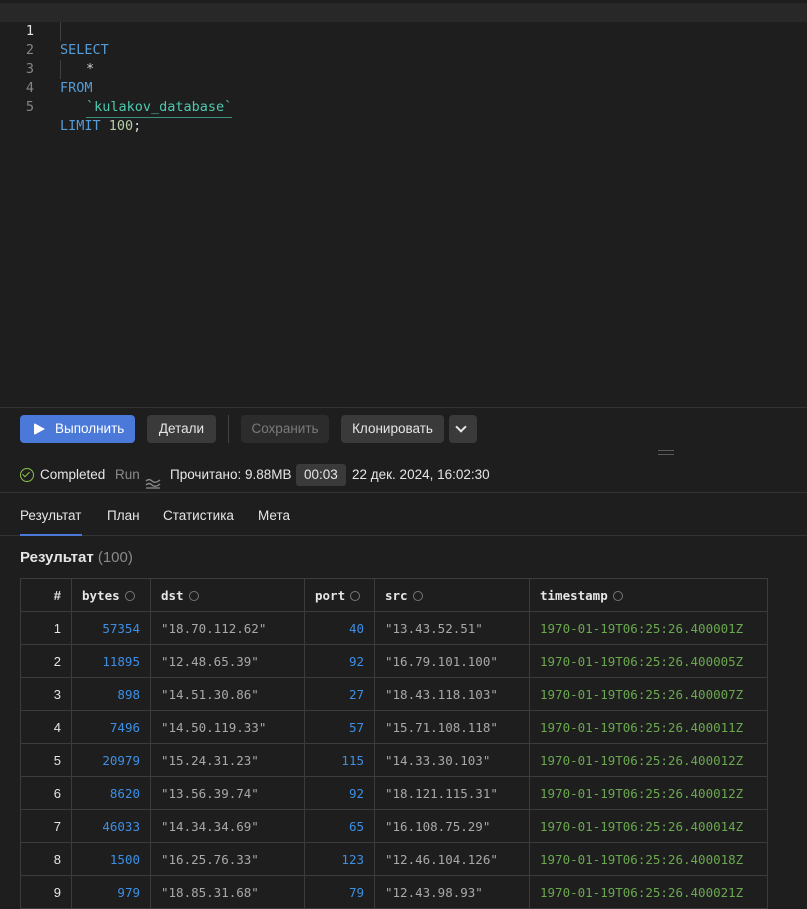  I want to click on cell-dst: "13.56.39.74", so click(227, 793).